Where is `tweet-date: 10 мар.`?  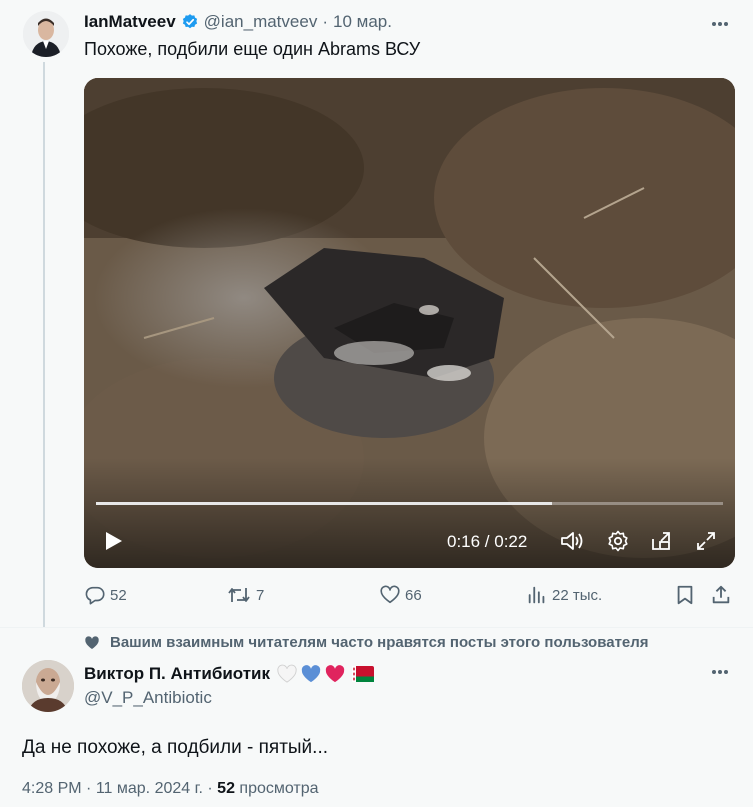 tweet-date: 10 мар. is located at coordinates (362, 22).